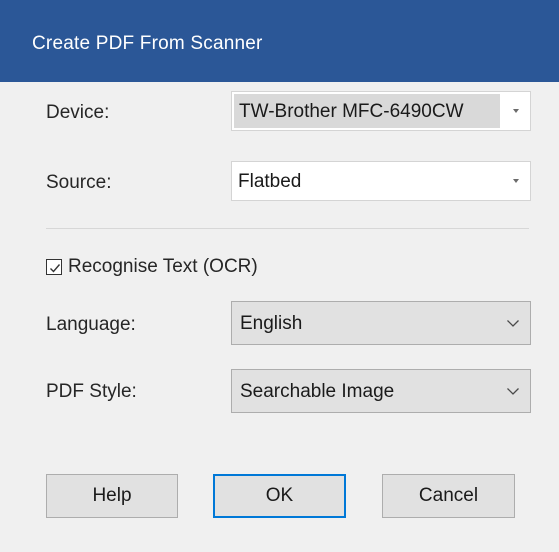 This screenshot has height=552, width=559. I want to click on ocr-checkbox-label: Recognise Text (OCR), so click(163, 267).